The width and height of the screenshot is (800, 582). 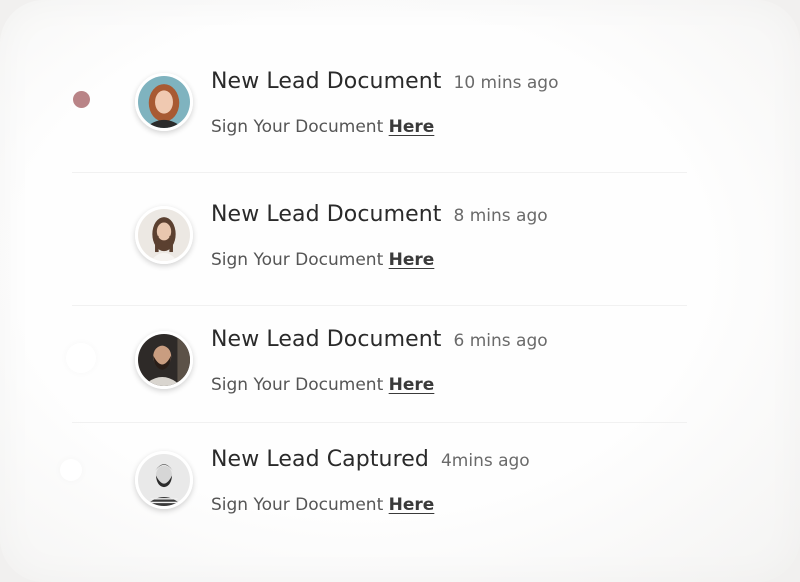 What do you see at coordinates (81, 99) in the screenshot?
I see `unread-indicator` at bounding box center [81, 99].